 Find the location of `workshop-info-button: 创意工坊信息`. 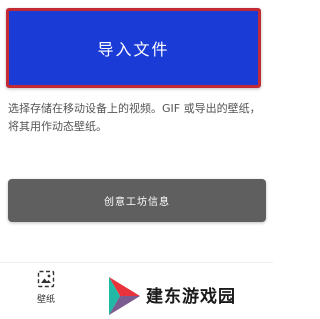

workshop-info-button: 创意工坊信息 is located at coordinates (137, 200).